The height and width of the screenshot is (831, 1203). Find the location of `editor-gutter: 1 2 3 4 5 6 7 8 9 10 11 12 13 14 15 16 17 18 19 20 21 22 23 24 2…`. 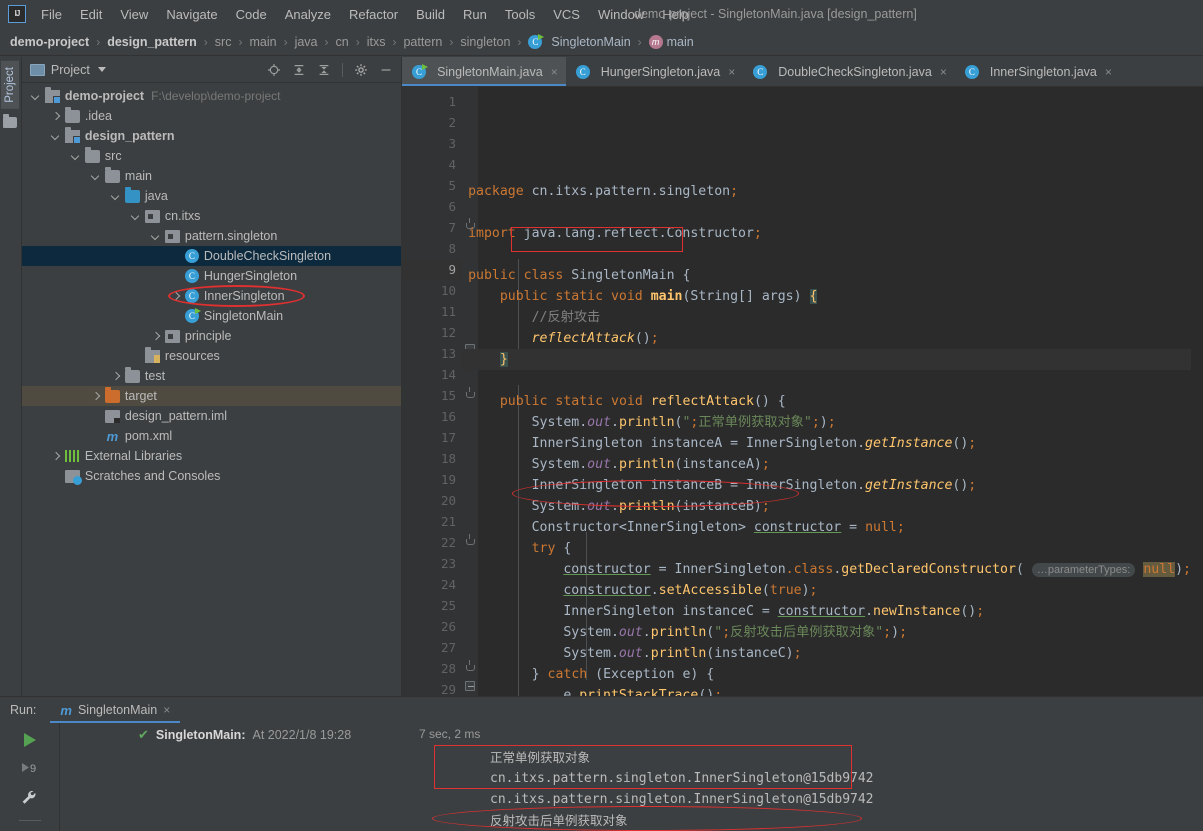

editor-gutter: 1 2 3 4 5 6 7 8 9 10 11 12 13 14 15 16 17 18 19 20 21 22 23 24 2… is located at coordinates (440, 391).